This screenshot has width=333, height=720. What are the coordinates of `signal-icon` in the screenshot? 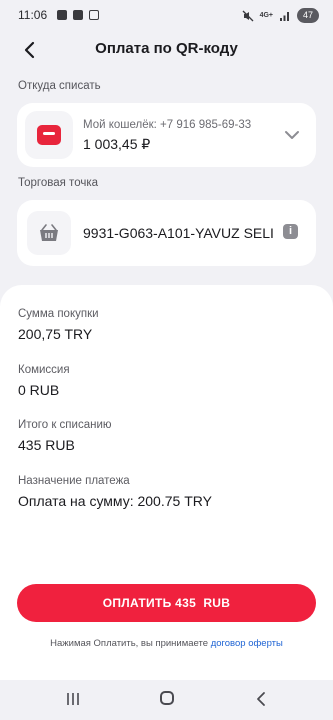 It's located at (284, 16).